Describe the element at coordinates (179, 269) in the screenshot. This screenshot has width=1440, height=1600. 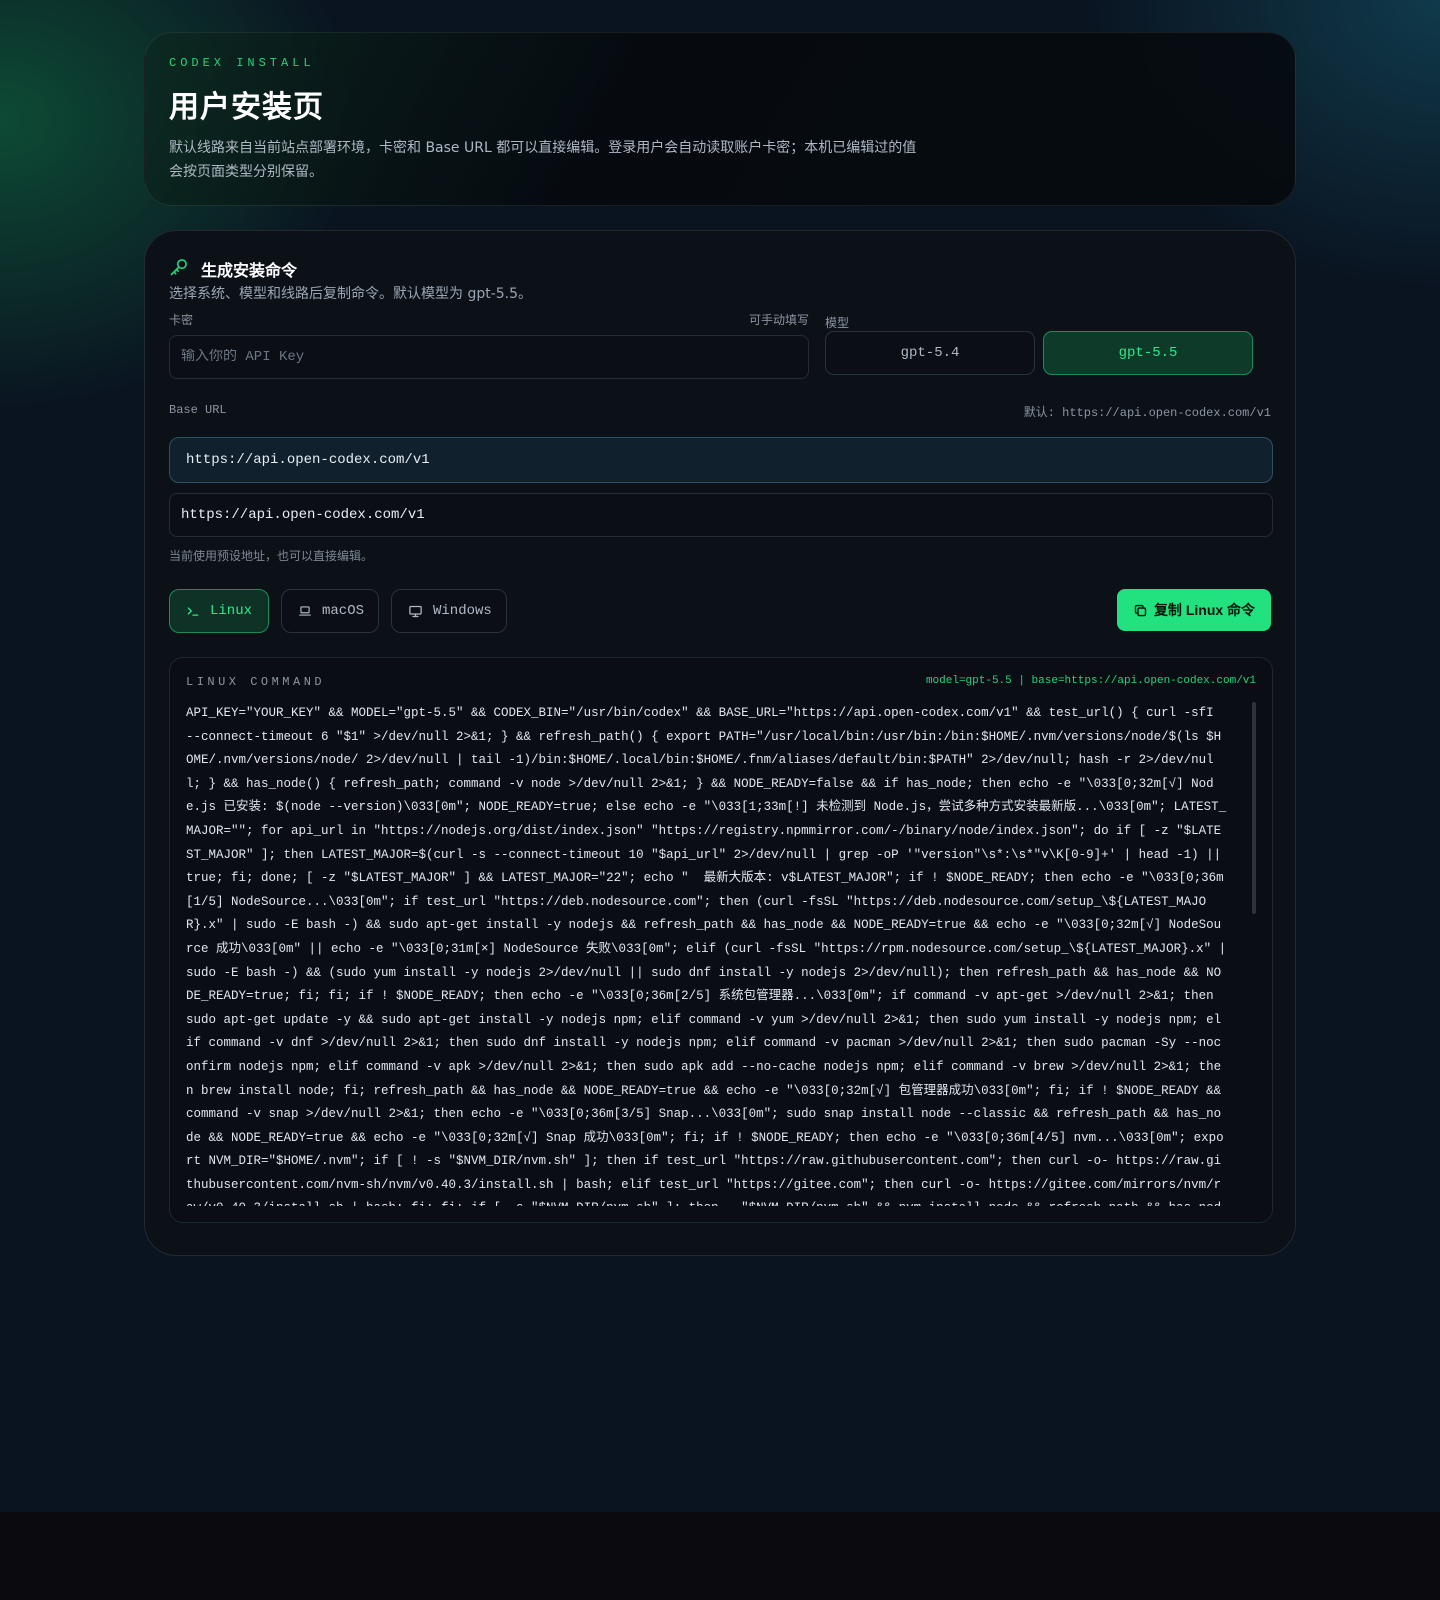
I see `key-icon` at that location.